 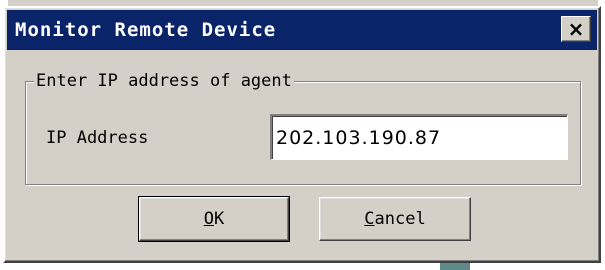 I want to click on close-button: ×, so click(x=576, y=29).